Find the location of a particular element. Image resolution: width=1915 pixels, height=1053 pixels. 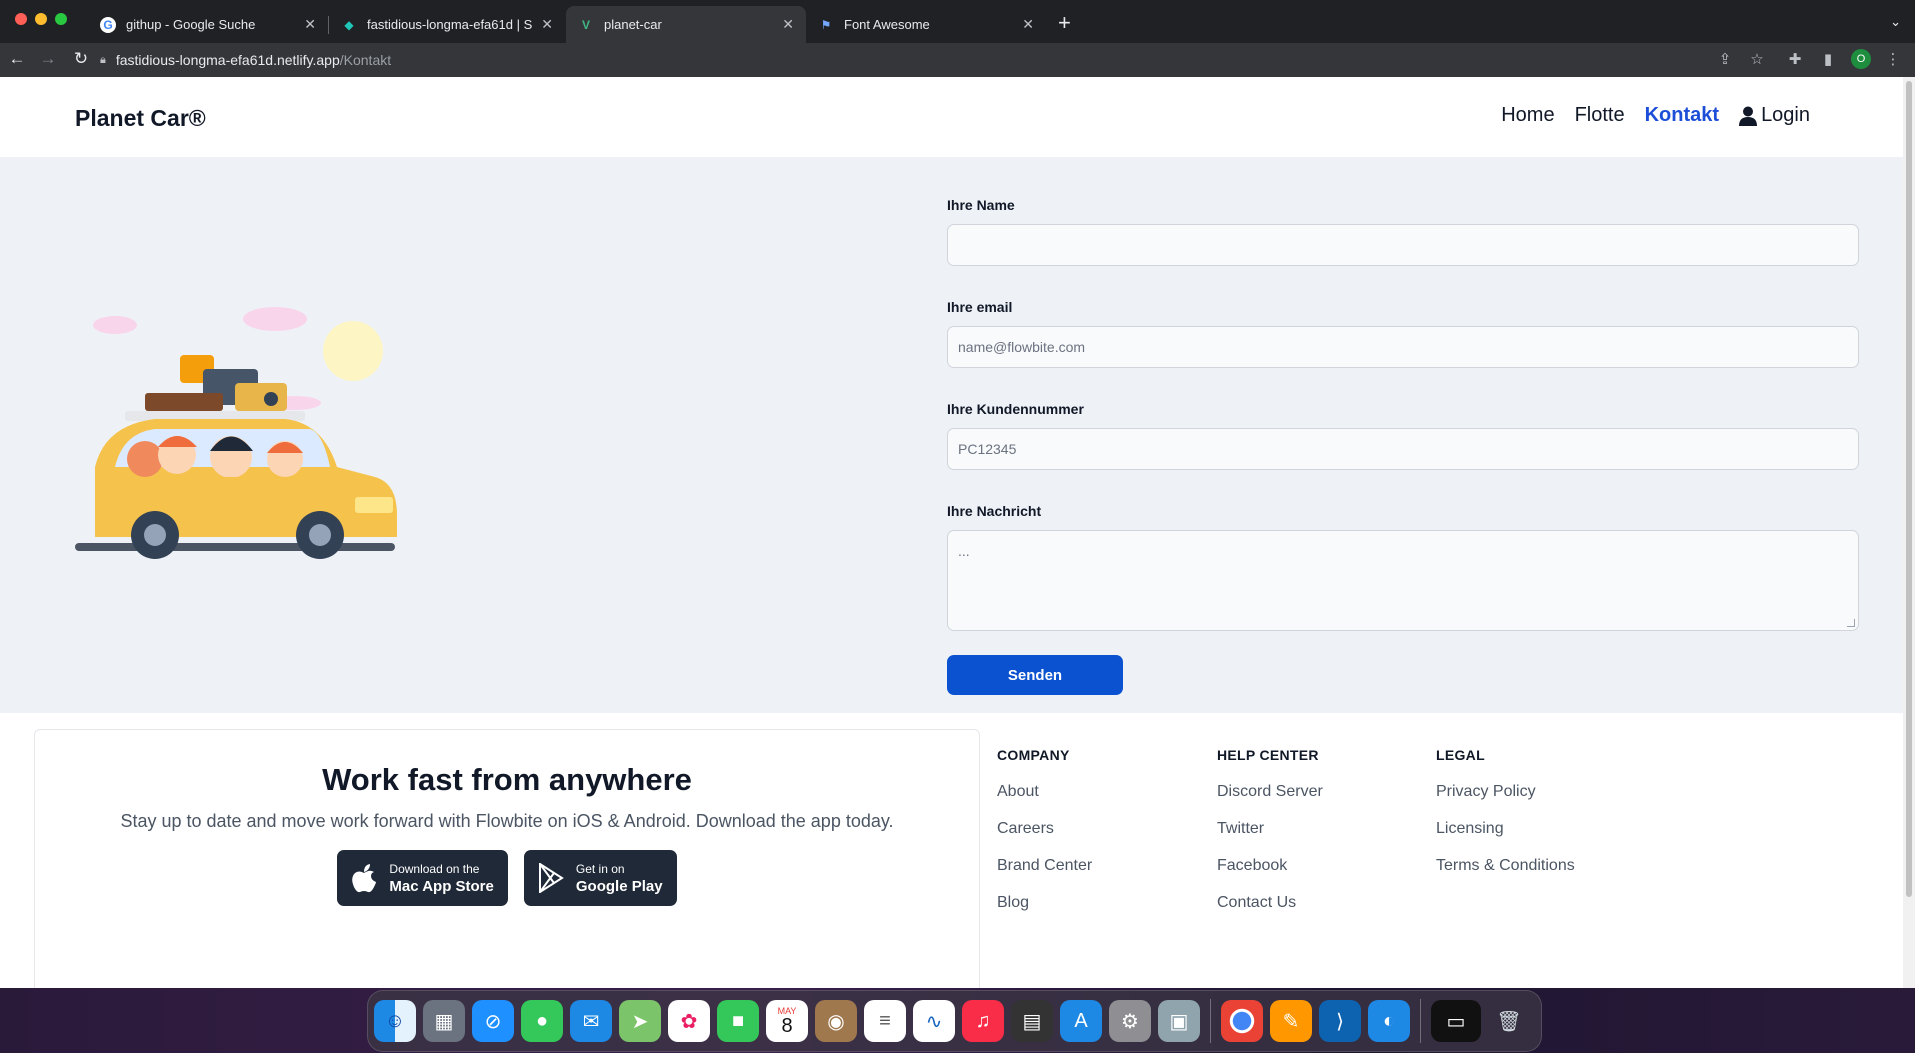

email-input: name@flowbite.com is located at coordinates (1403, 347).